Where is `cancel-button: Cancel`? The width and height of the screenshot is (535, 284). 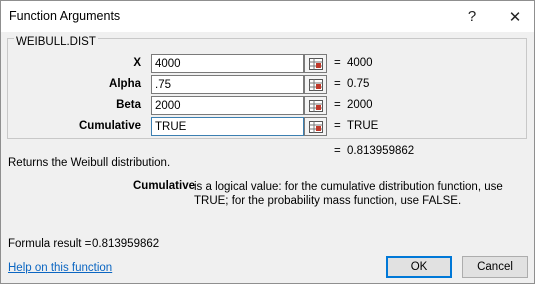 cancel-button: Cancel is located at coordinates (495, 267).